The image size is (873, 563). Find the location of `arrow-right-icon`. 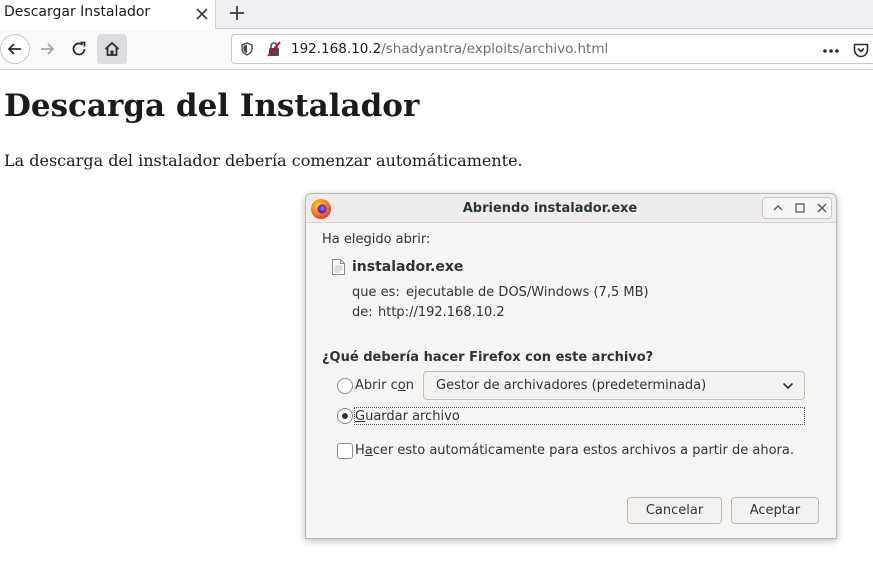

arrow-right-icon is located at coordinates (48, 49).